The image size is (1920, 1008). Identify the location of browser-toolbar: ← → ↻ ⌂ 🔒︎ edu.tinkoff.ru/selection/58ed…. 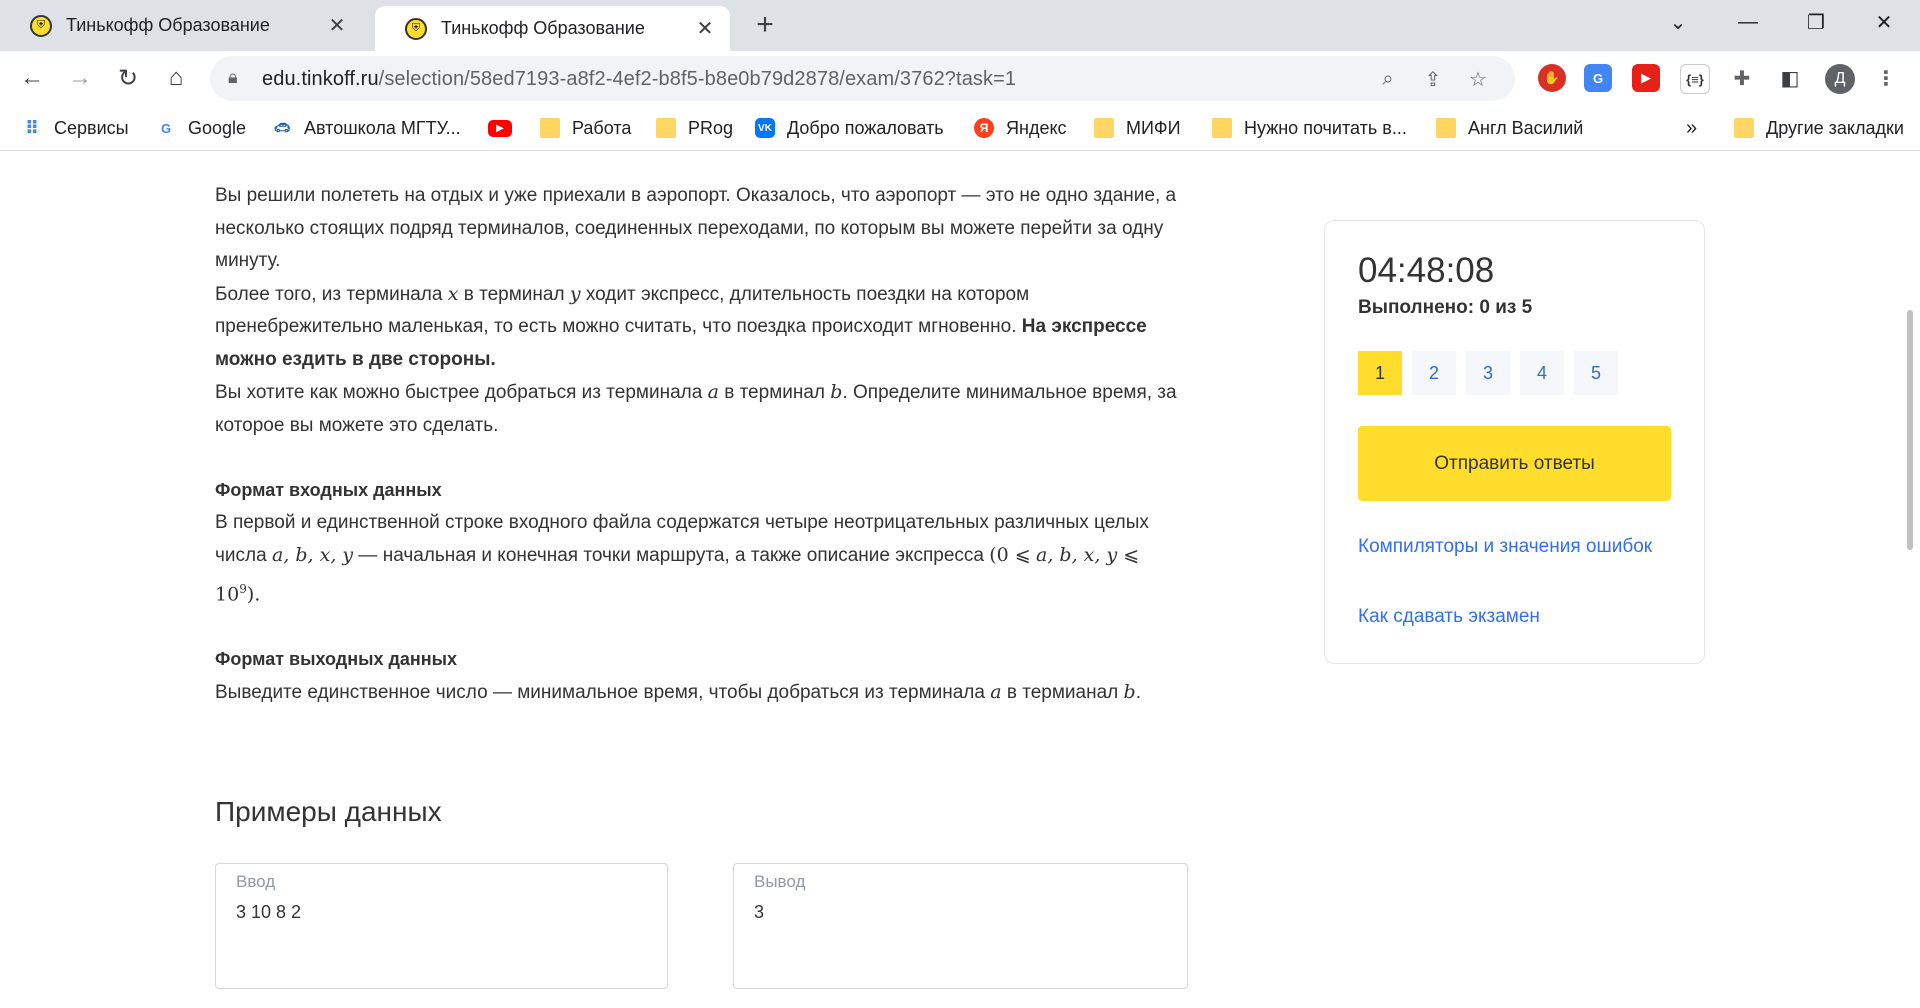
(960, 78).